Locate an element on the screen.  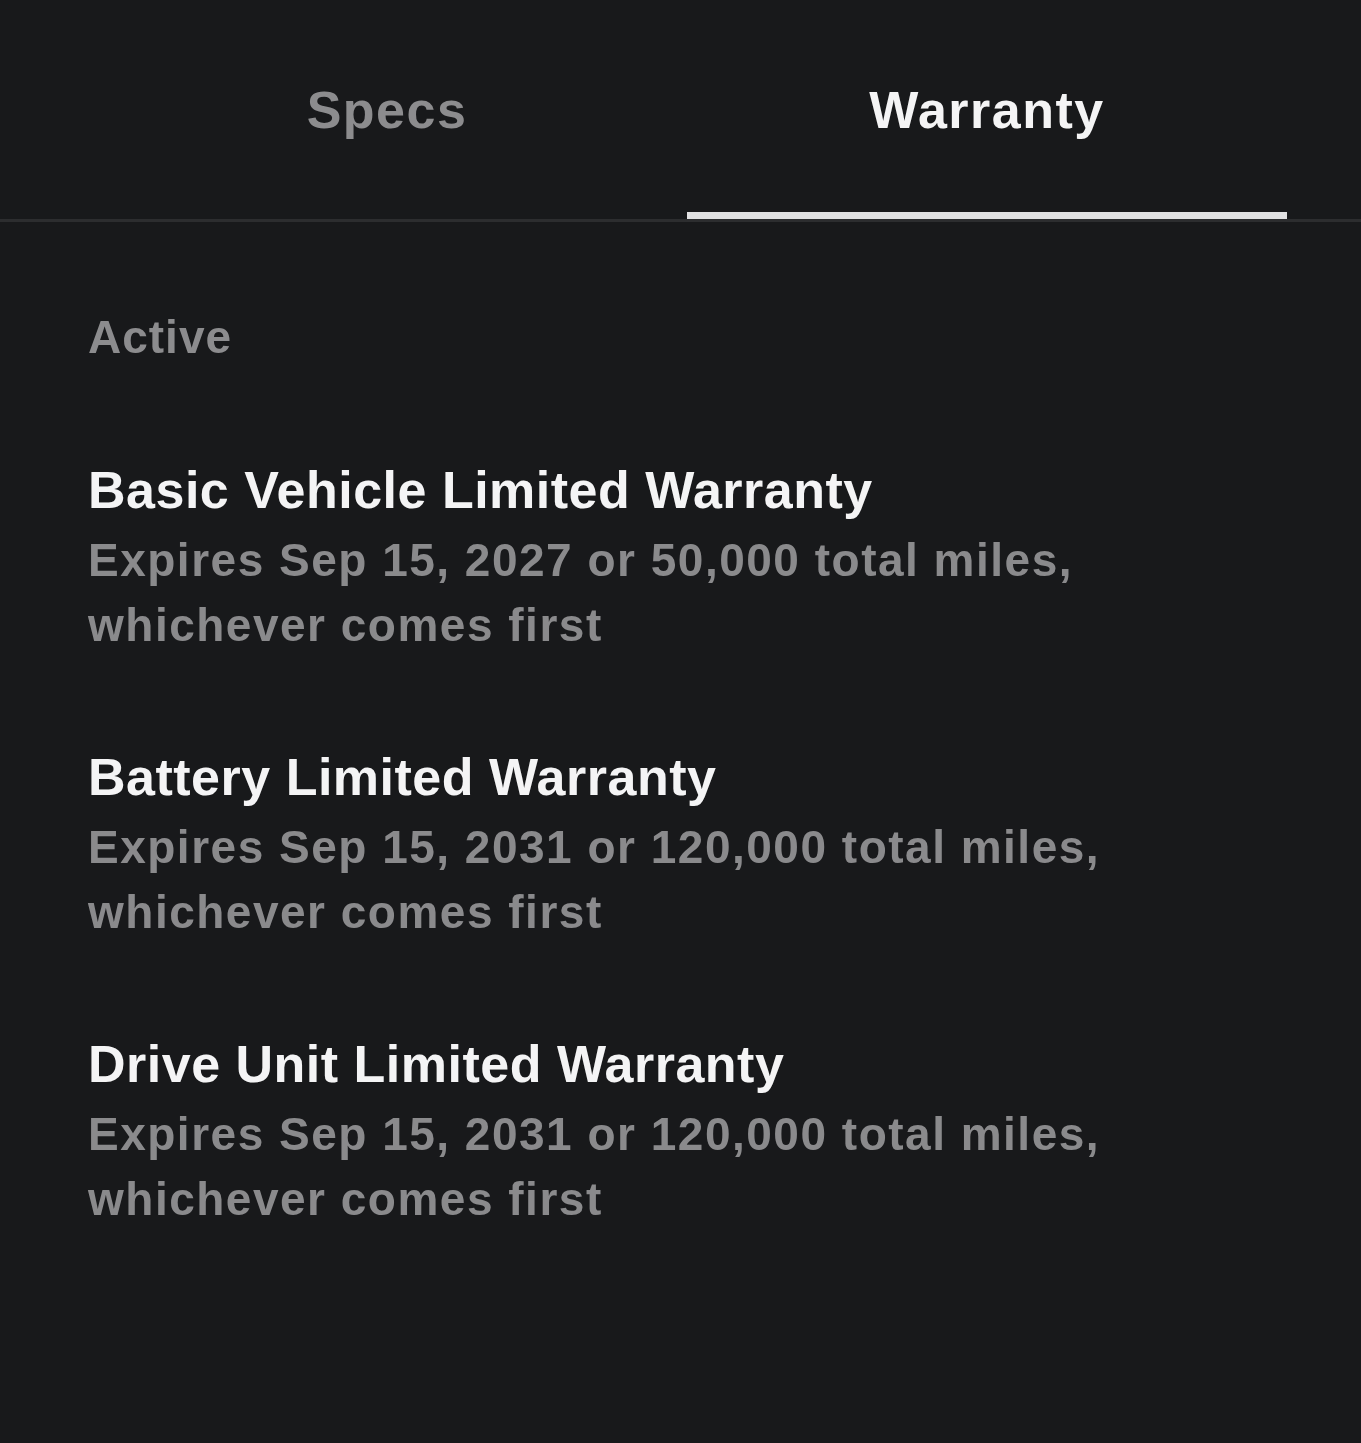
section-heading: Active is located at coordinates (161, 337).